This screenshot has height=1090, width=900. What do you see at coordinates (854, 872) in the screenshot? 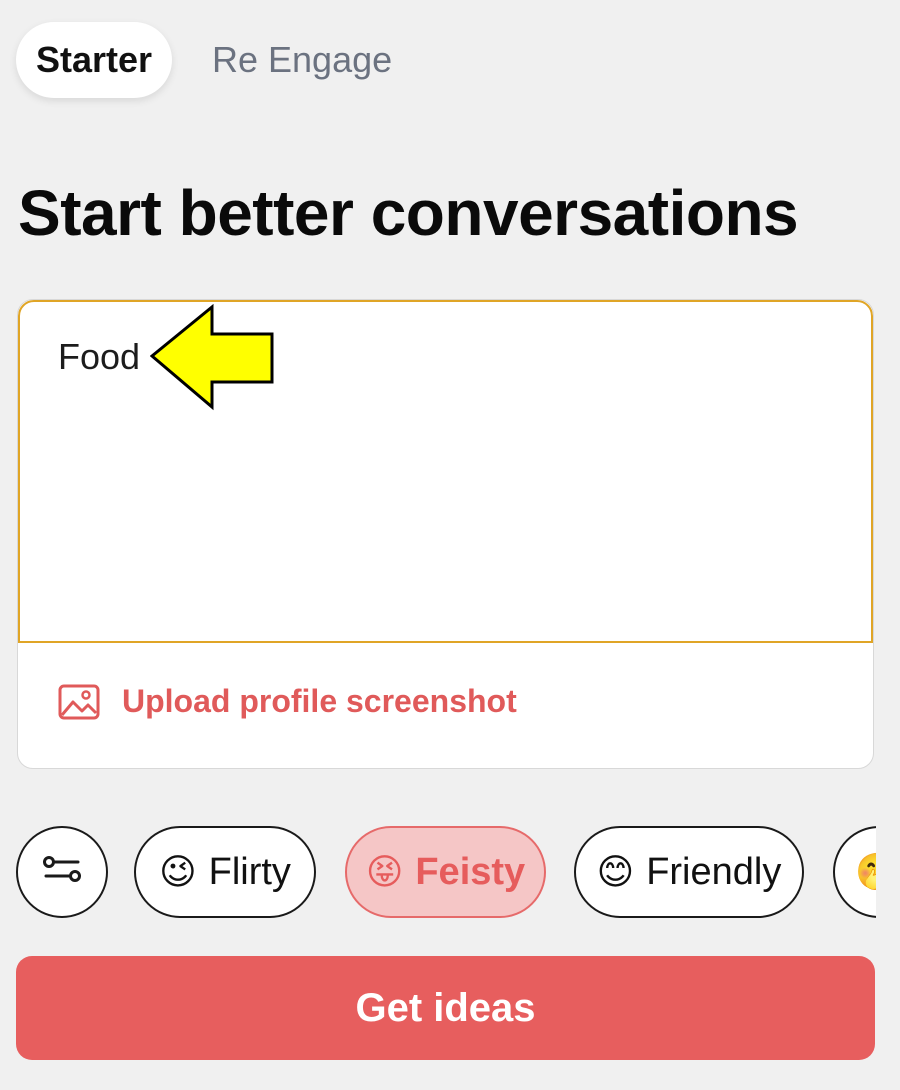
I see `tone-chip-partial: 🤭` at bounding box center [854, 872].